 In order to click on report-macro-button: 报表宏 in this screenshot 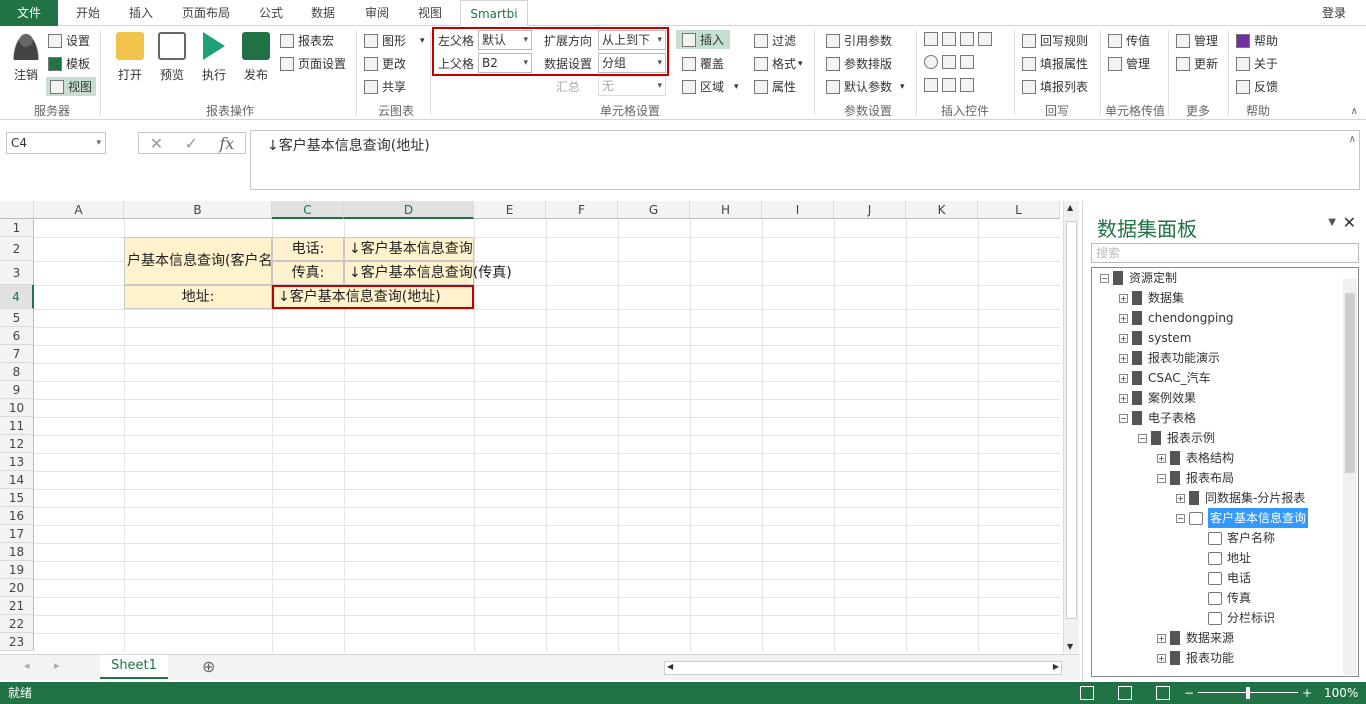, I will do `click(307, 40)`.